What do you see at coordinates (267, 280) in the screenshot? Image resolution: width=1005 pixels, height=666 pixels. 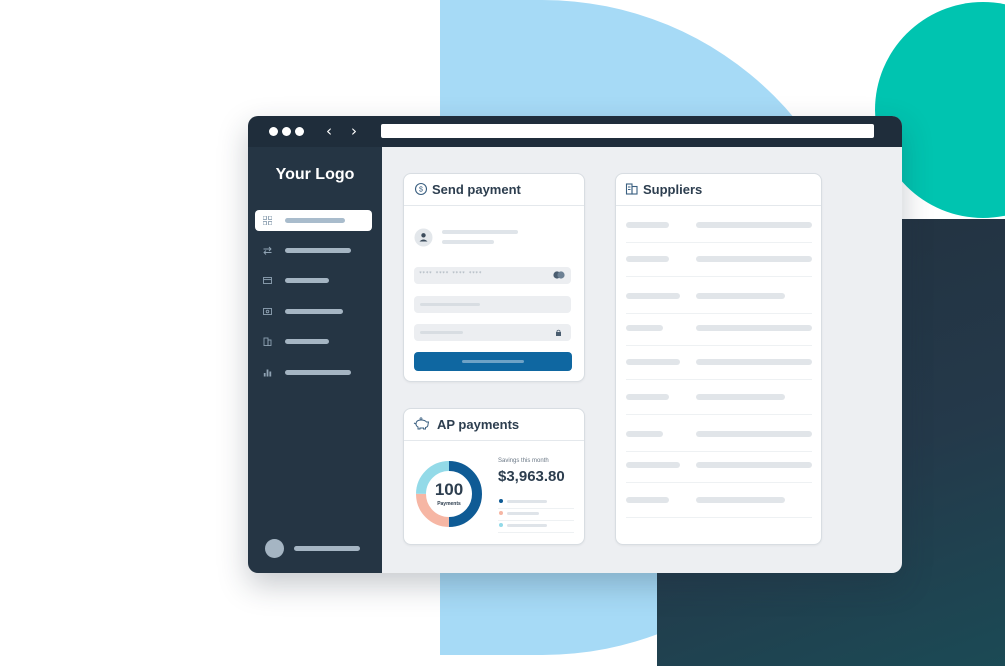 I see `credit-card-icon` at bounding box center [267, 280].